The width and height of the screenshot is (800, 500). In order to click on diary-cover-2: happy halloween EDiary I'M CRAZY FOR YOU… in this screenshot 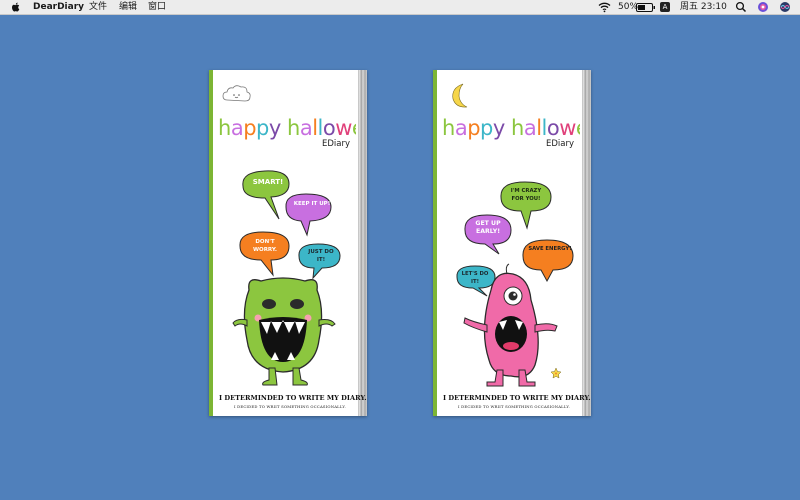, I will do `click(512, 243)`.